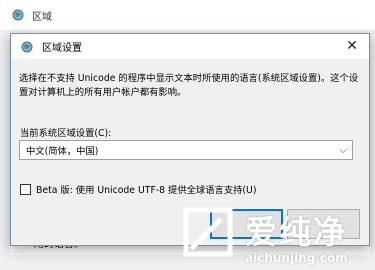  I want to click on region-window-title: 区域, so click(42, 17).